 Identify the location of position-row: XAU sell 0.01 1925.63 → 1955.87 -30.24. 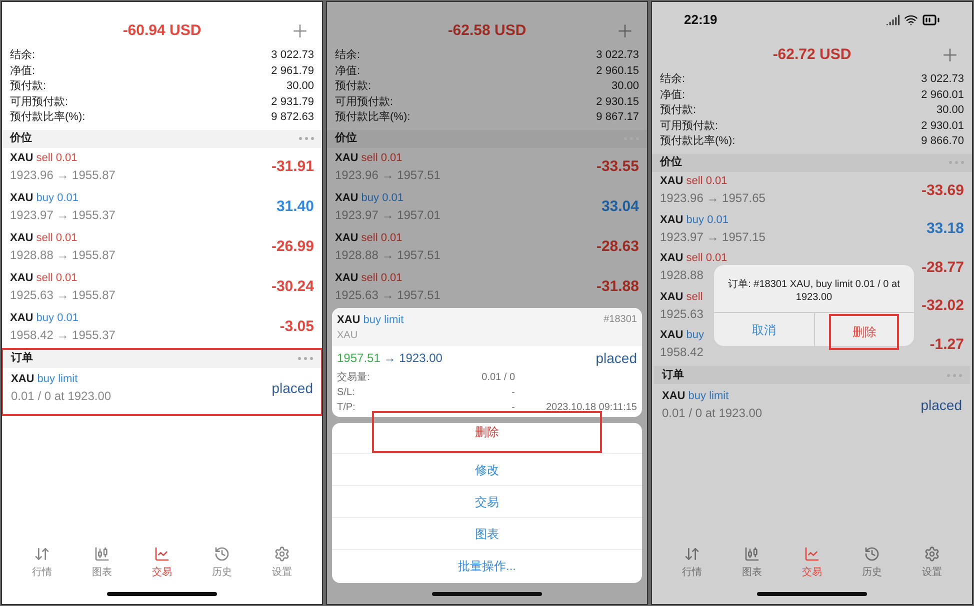
(162, 288).